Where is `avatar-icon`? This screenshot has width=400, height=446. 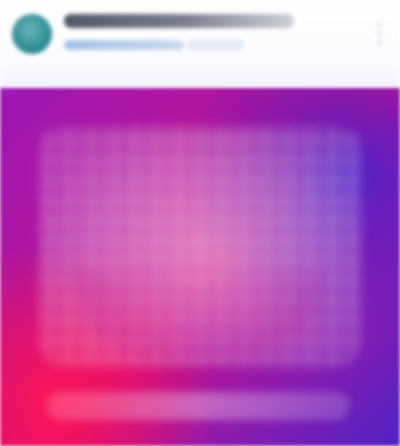 avatar-icon is located at coordinates (32, 34).